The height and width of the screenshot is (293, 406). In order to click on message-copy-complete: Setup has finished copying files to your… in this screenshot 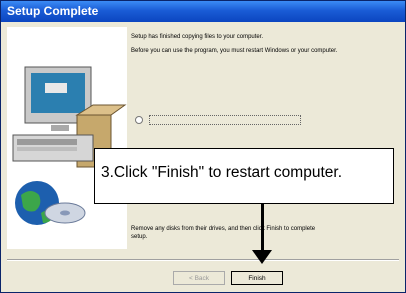, I will do `click(197, 37)`.